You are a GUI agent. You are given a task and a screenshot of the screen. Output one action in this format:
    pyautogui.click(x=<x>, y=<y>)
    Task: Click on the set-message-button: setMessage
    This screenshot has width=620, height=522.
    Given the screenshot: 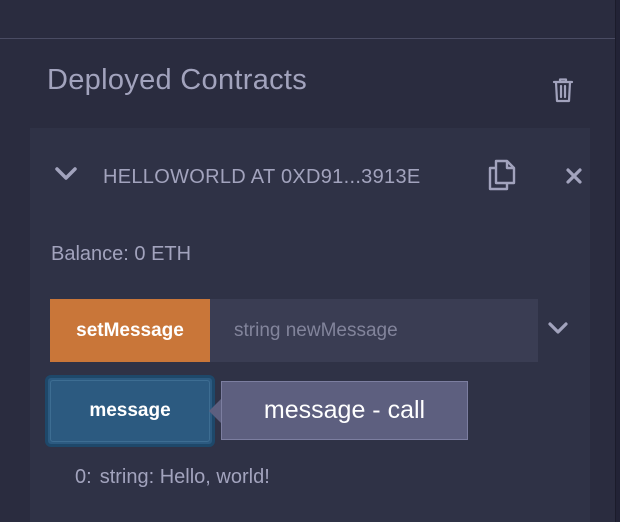 What is the action you would take?
    pyautogui.click(x=130, y=330)
    